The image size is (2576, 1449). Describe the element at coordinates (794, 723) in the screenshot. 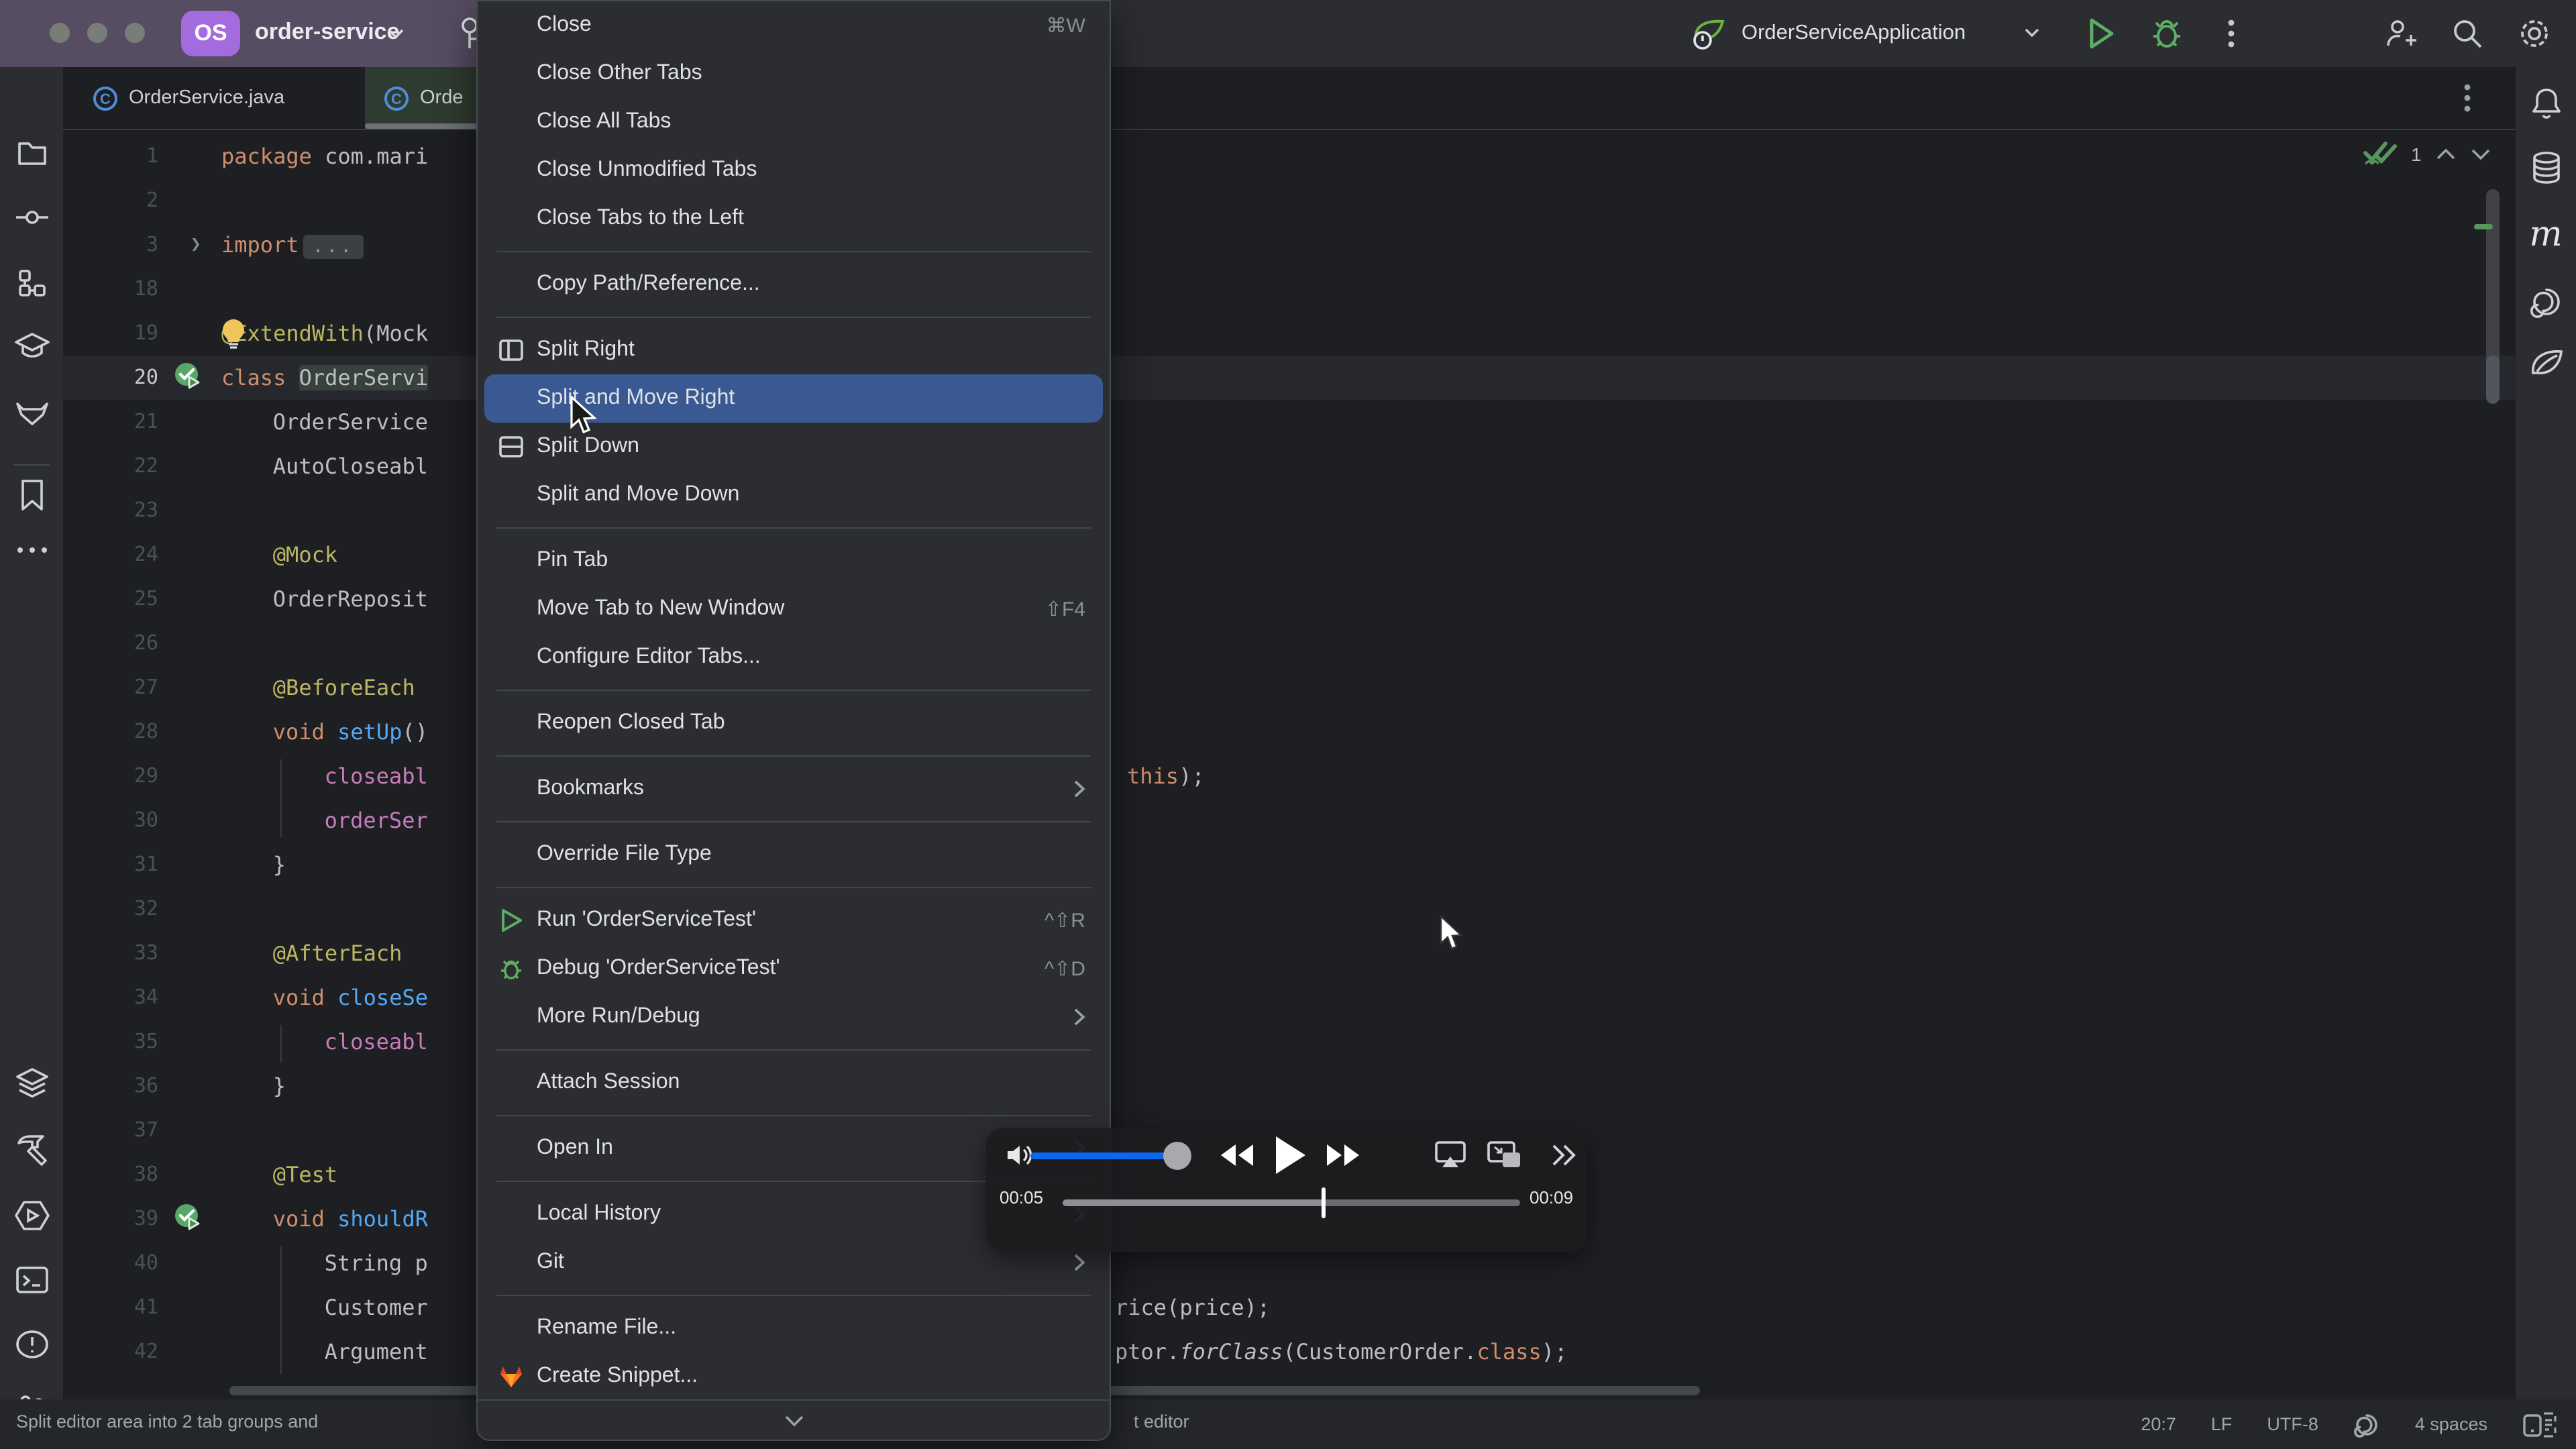

I see `menu-item-reopen-closed-tab: Reopen Closed Tab` at that location.